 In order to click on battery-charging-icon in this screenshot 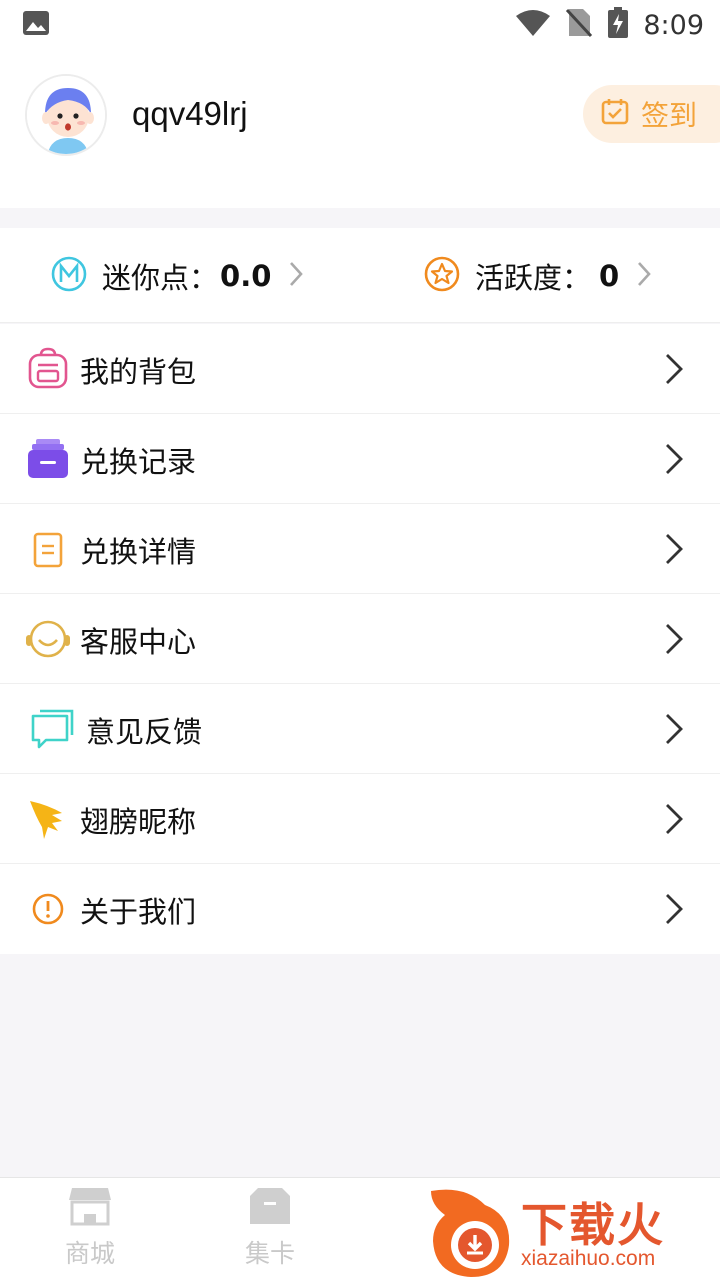, I will do `click(618, 25)`.